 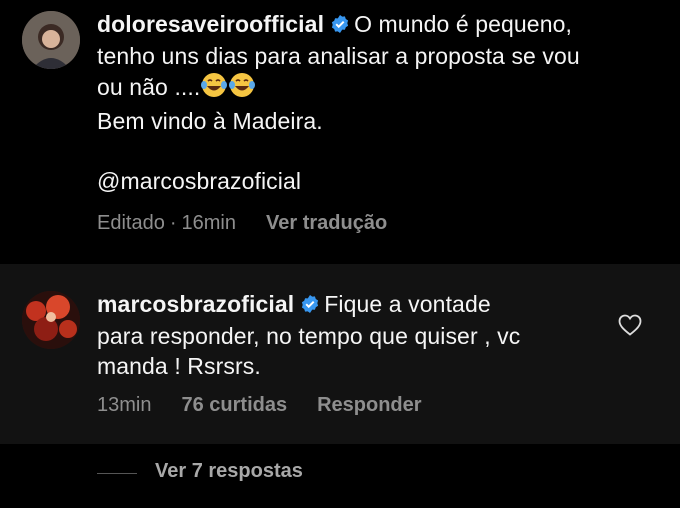 I want to click on translate-button: Ver tradução, so click(x=326, y=223).